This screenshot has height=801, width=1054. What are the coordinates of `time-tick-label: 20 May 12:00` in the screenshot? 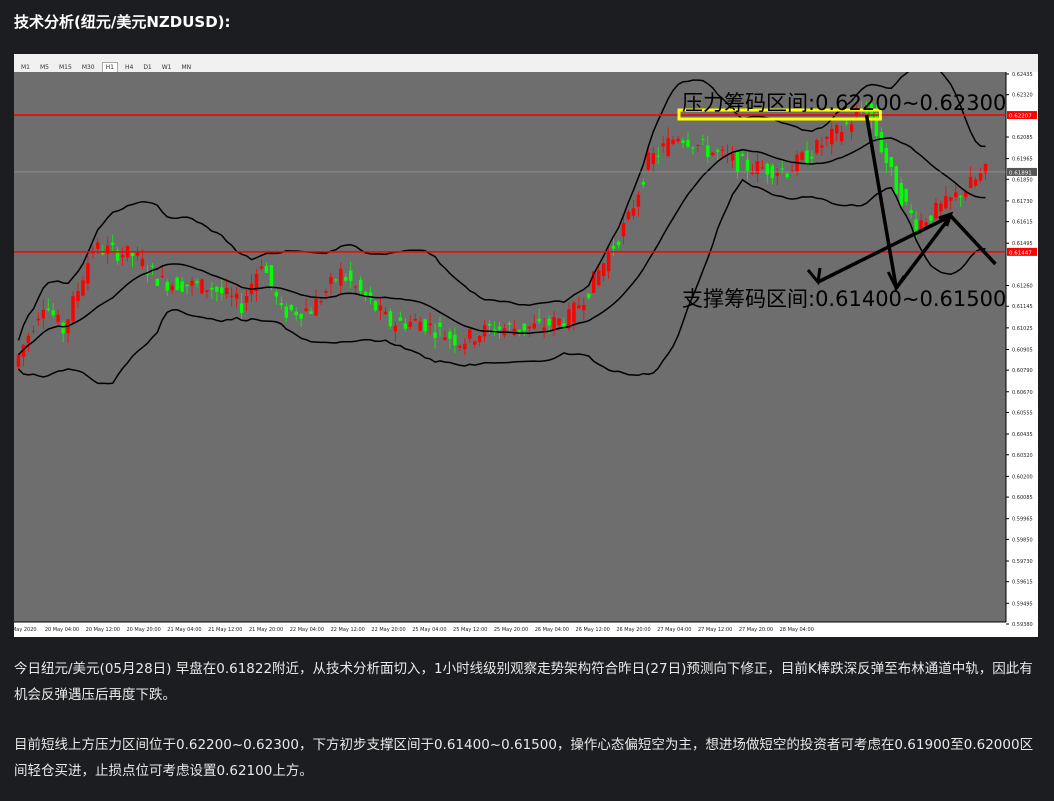 It's located at (103, 630).